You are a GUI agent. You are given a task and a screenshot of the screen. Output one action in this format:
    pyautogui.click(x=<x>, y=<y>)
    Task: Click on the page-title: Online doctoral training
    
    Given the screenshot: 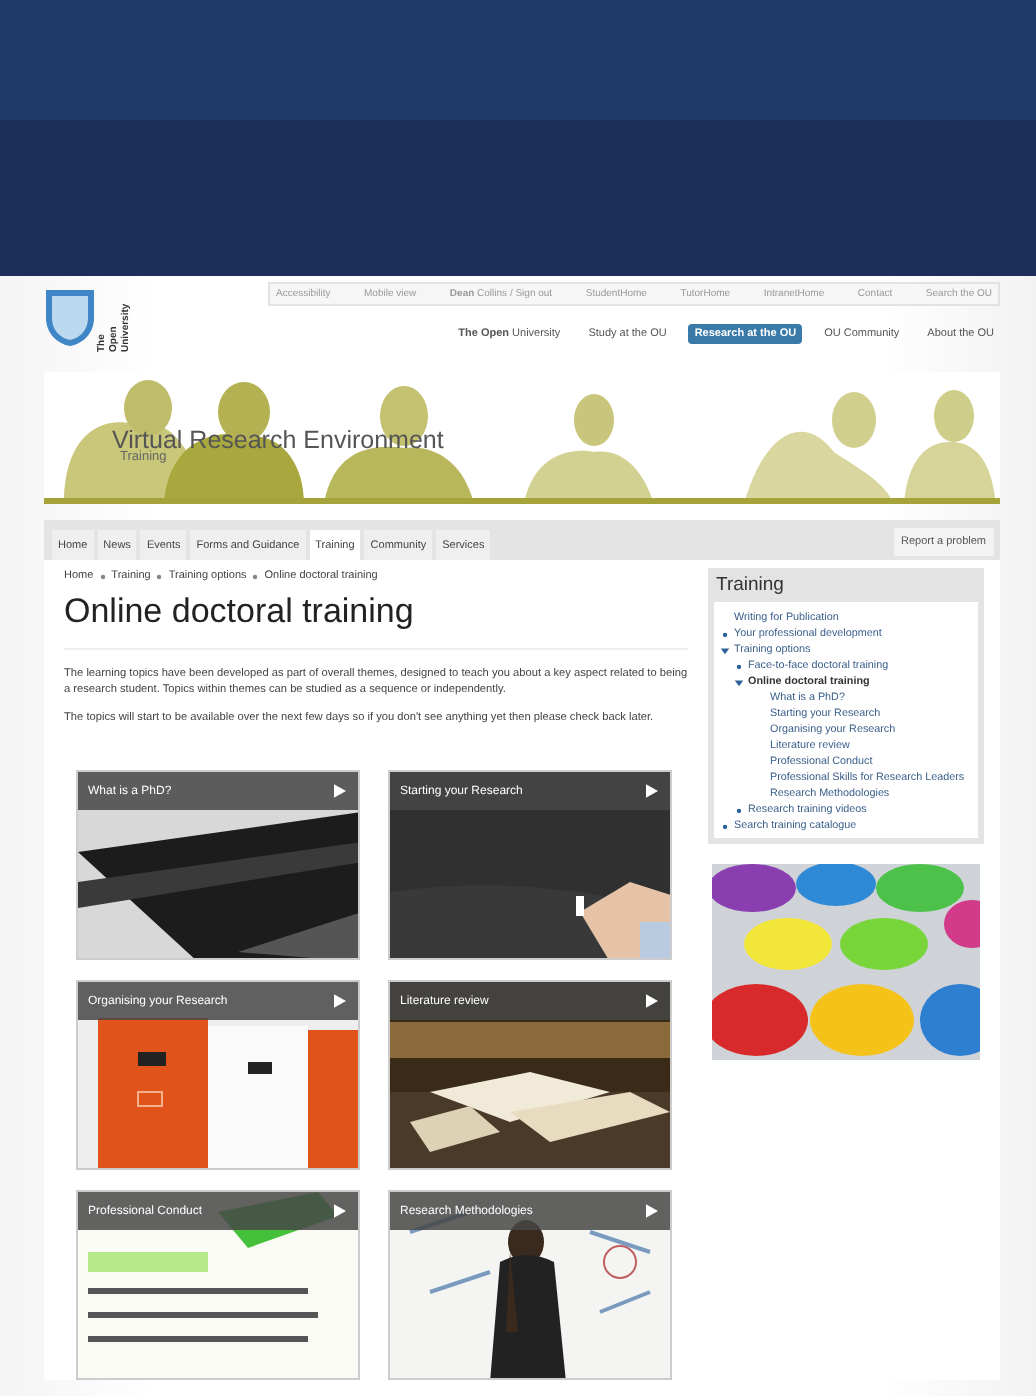 What is the action you would take?
    pyautogui.click(x=376, y=621)
    